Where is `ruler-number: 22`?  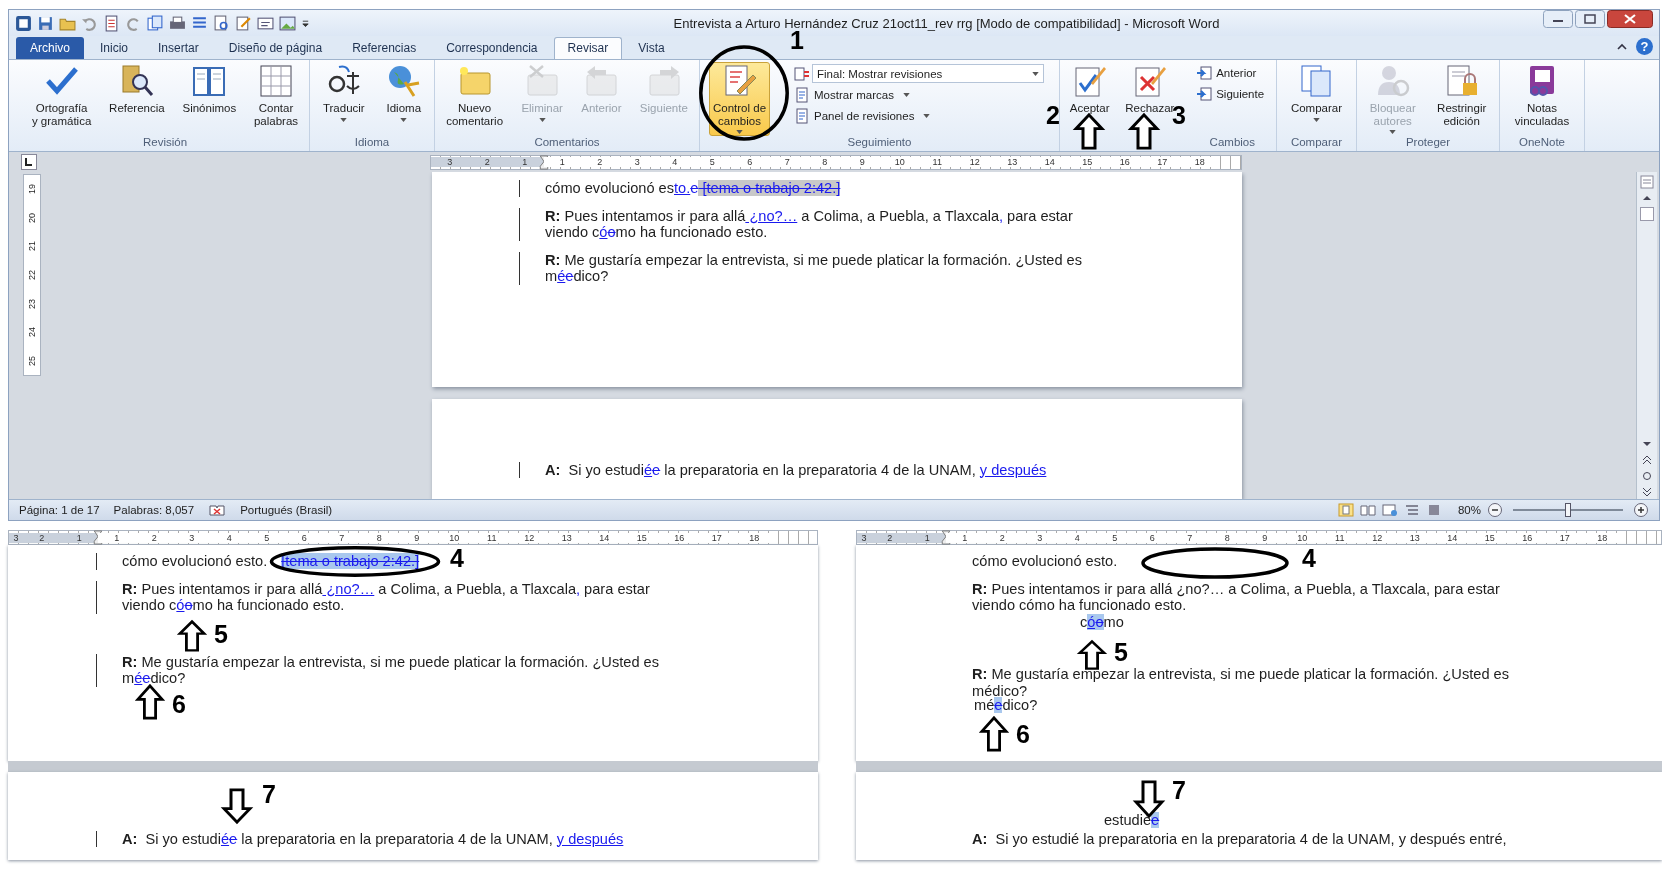
ruler-number: 22 is located at coordinates (32, 274).